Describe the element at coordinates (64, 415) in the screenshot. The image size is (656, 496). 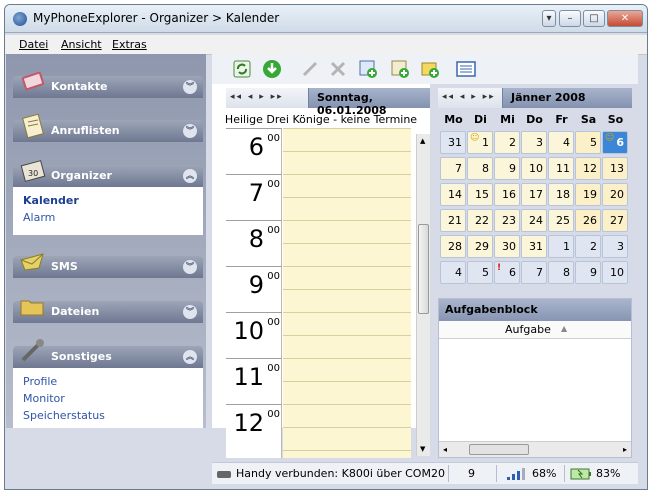
I see `sidebar-item-speicherstatus: Speicherstatus` at that location.